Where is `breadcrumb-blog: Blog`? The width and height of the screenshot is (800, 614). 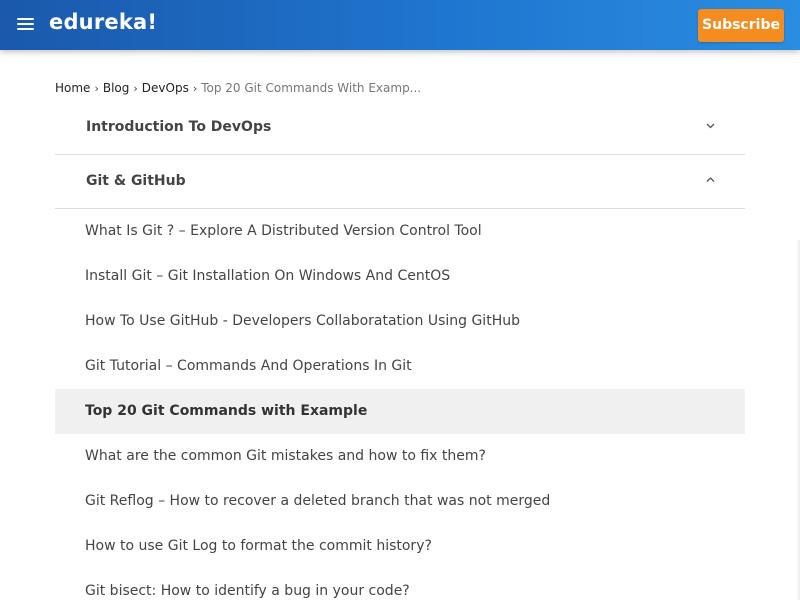
breadcrumb-blog: Blog is located at coordinates (116, 88).